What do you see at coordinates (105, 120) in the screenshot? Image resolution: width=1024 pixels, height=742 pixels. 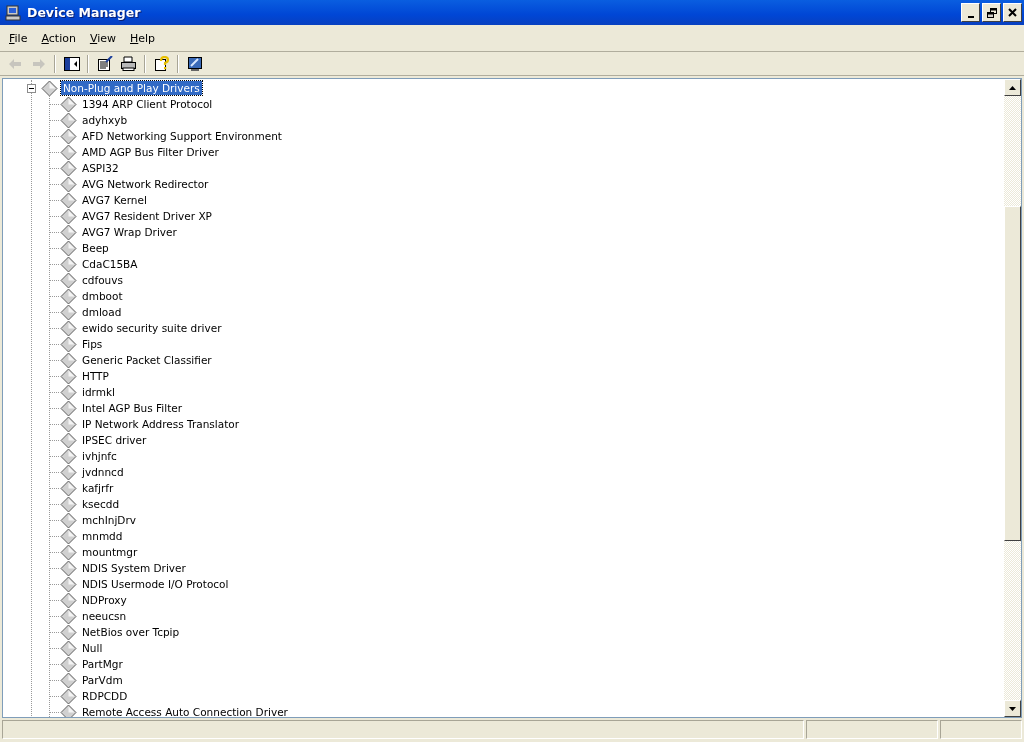 I see `tree-item: adyhxyb` at bounding box center [105, 120].